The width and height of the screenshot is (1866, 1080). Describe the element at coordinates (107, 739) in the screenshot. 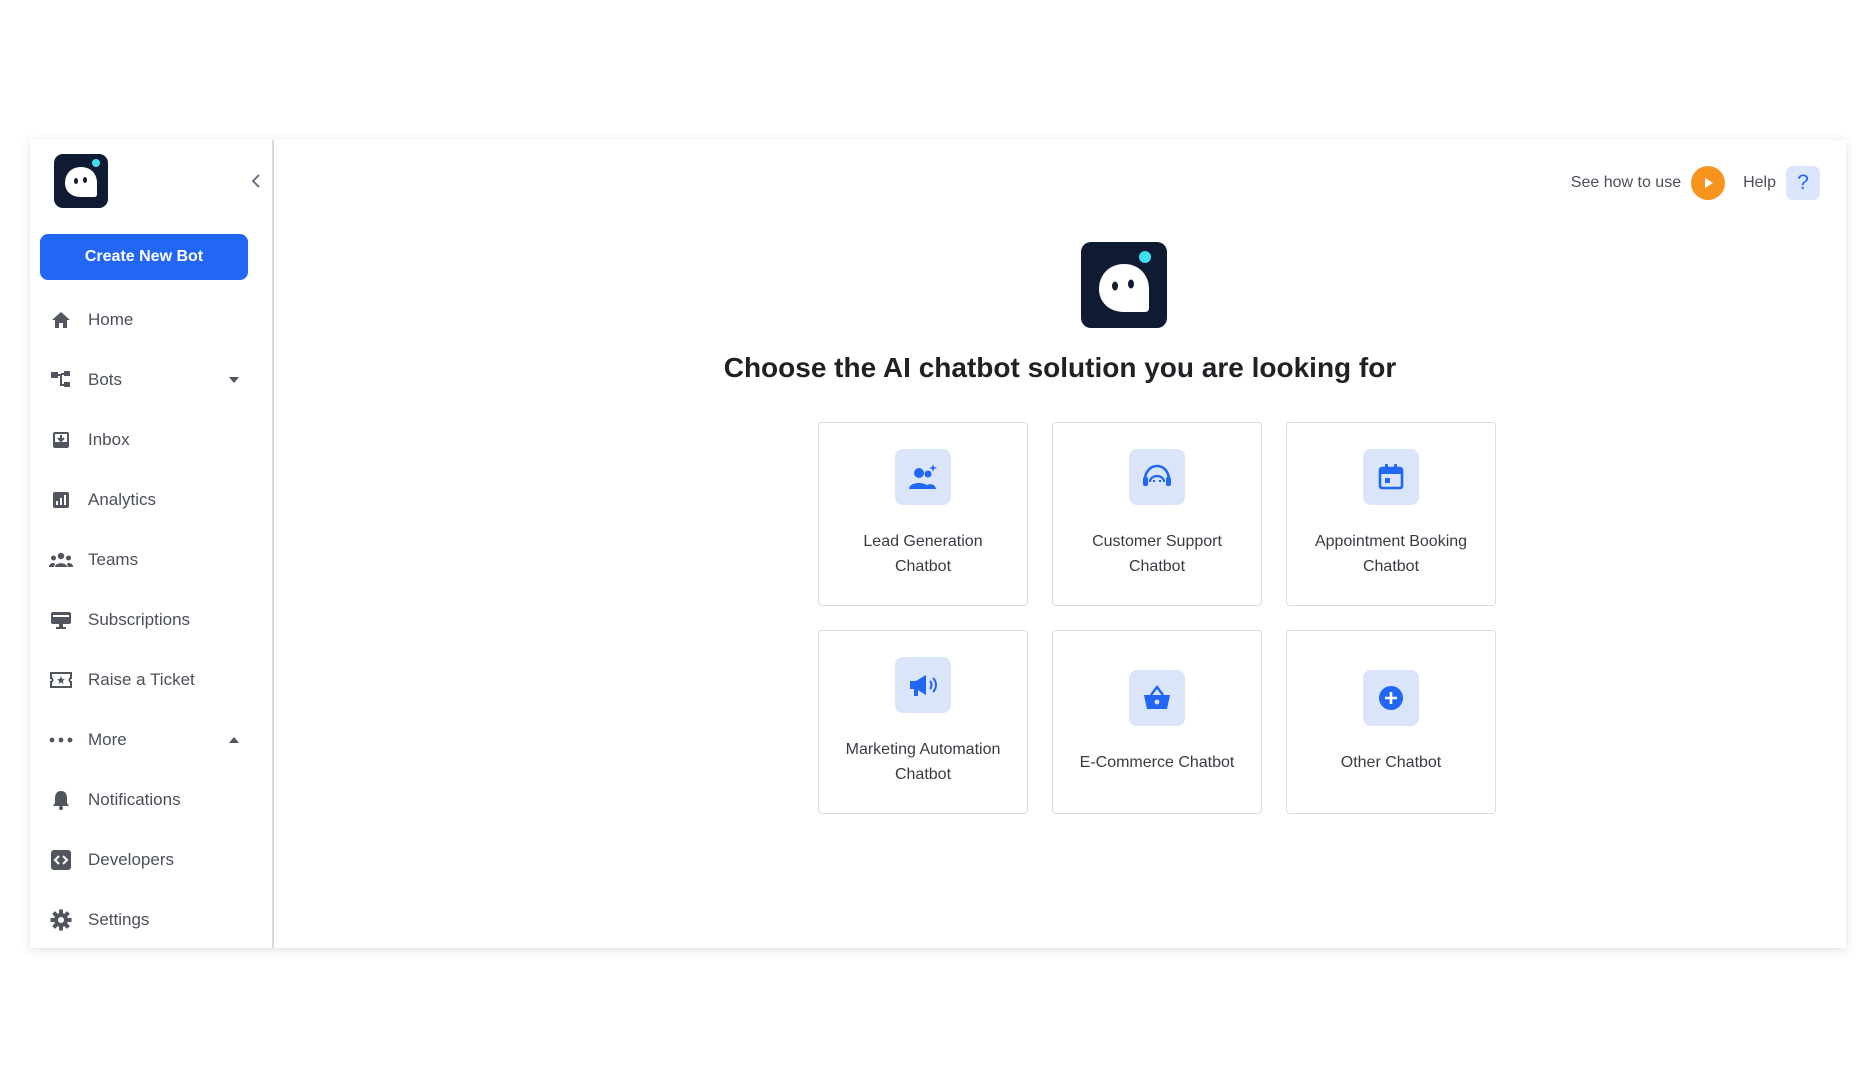

I see `sidebar-item-label: More` at that location.